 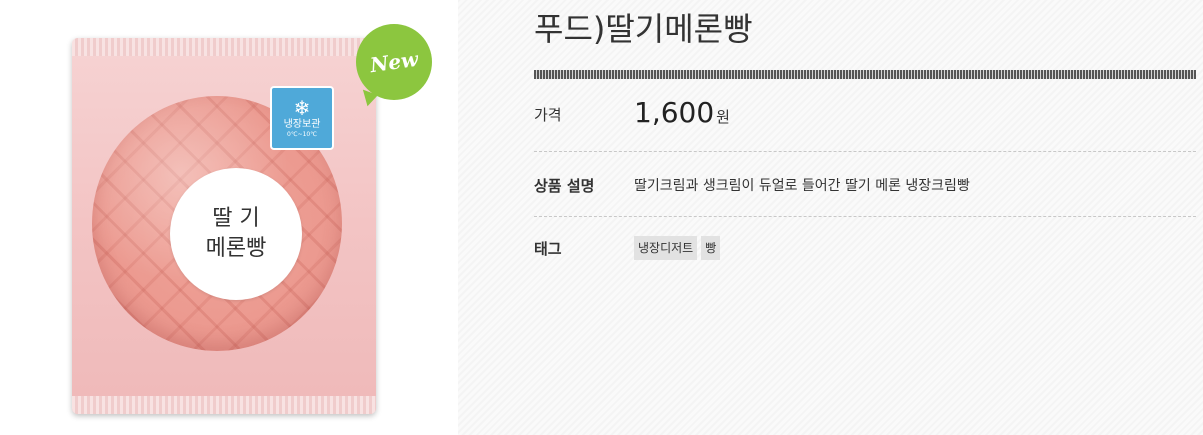 I want to click on description-label: 상품 설명, so click(x=564, y=186).